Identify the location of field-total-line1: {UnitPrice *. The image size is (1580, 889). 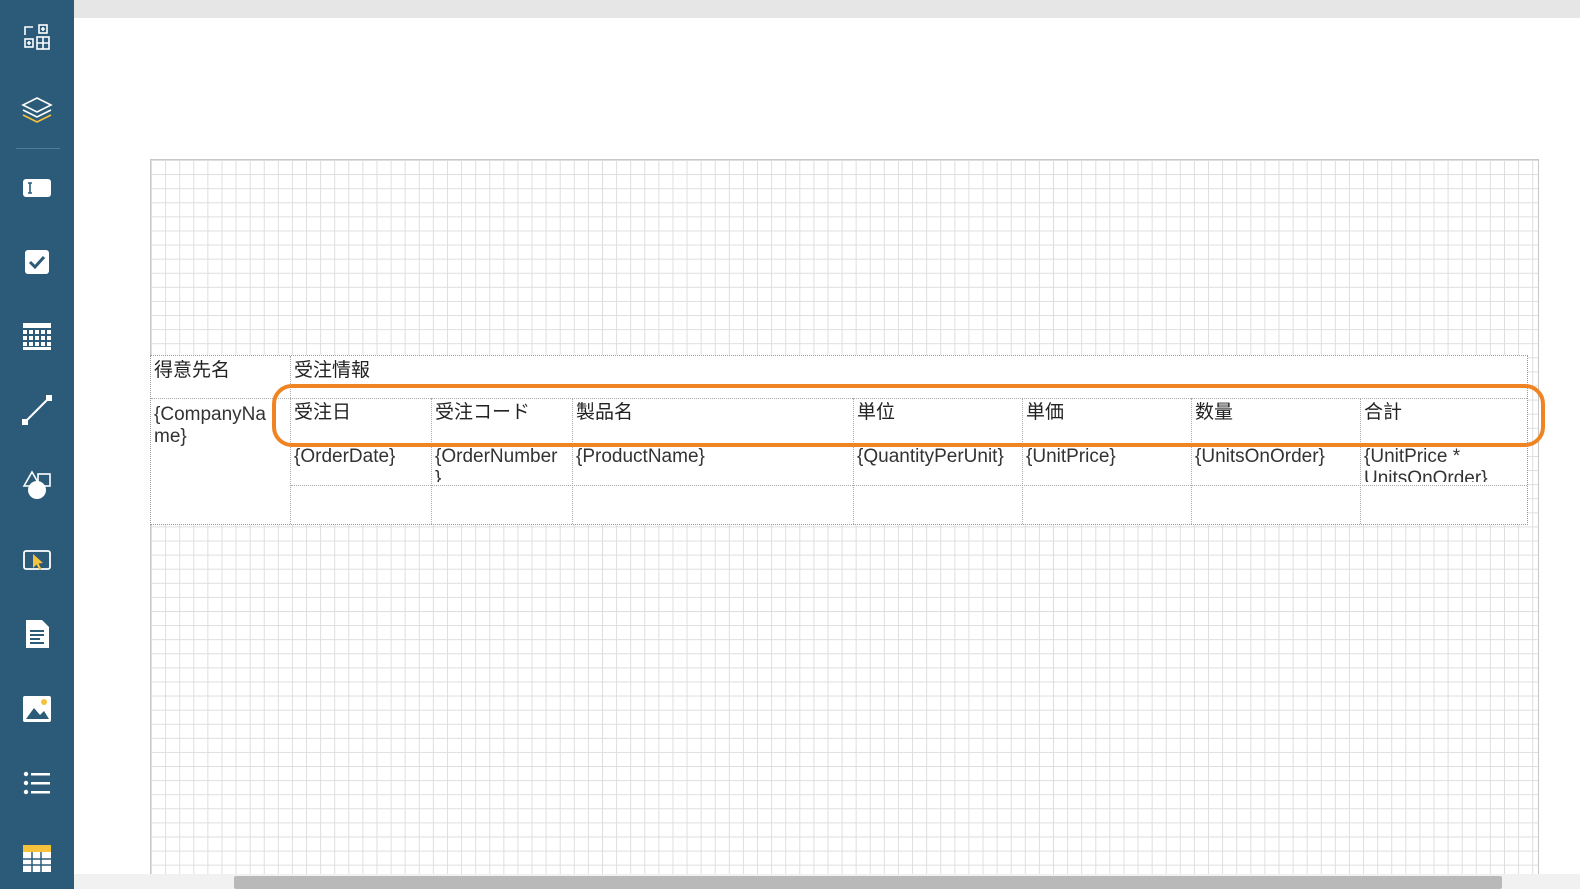
(1412, 456).